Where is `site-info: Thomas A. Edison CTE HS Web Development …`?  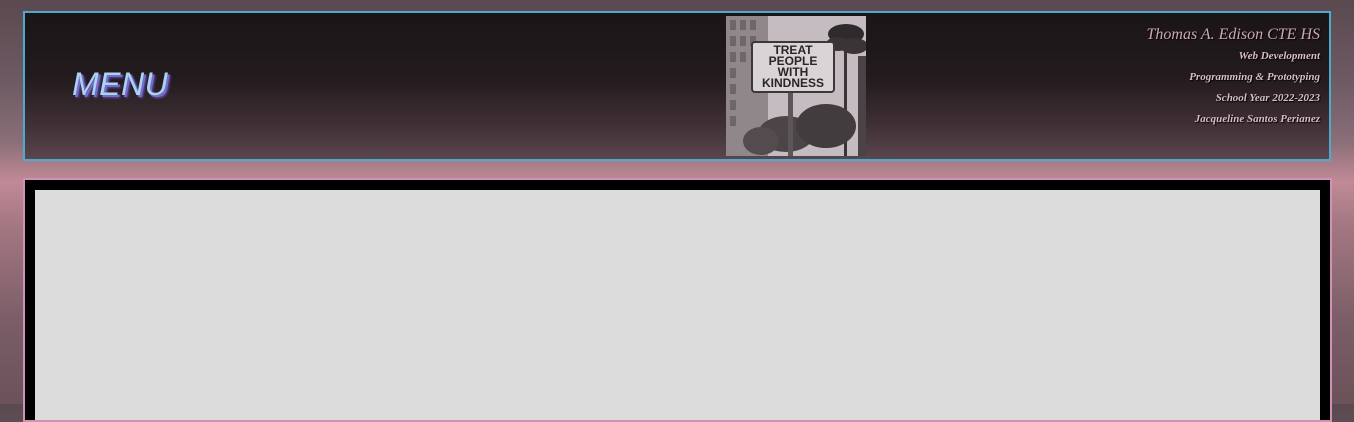 site-info: Thomas A. Edison CTE HS Web Development … is located at coordinates (1233, 77).